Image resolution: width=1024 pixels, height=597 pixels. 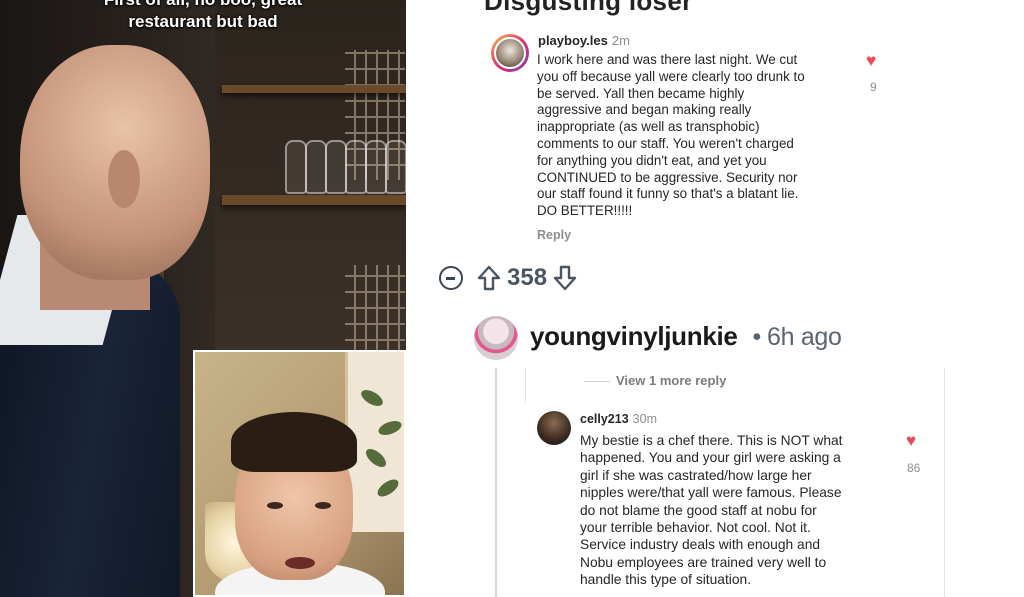 What do you see at coordinates (496, 338) in the screenshot?
I see `youngvinyljunkie-avatar` at bounding box center [496, 338].